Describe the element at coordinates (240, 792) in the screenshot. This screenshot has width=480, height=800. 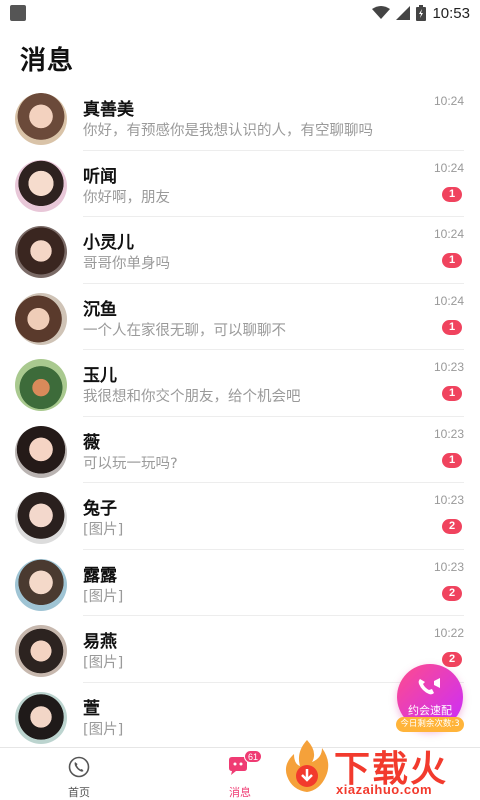
I see `nav-messages-label: 消息` at that location.